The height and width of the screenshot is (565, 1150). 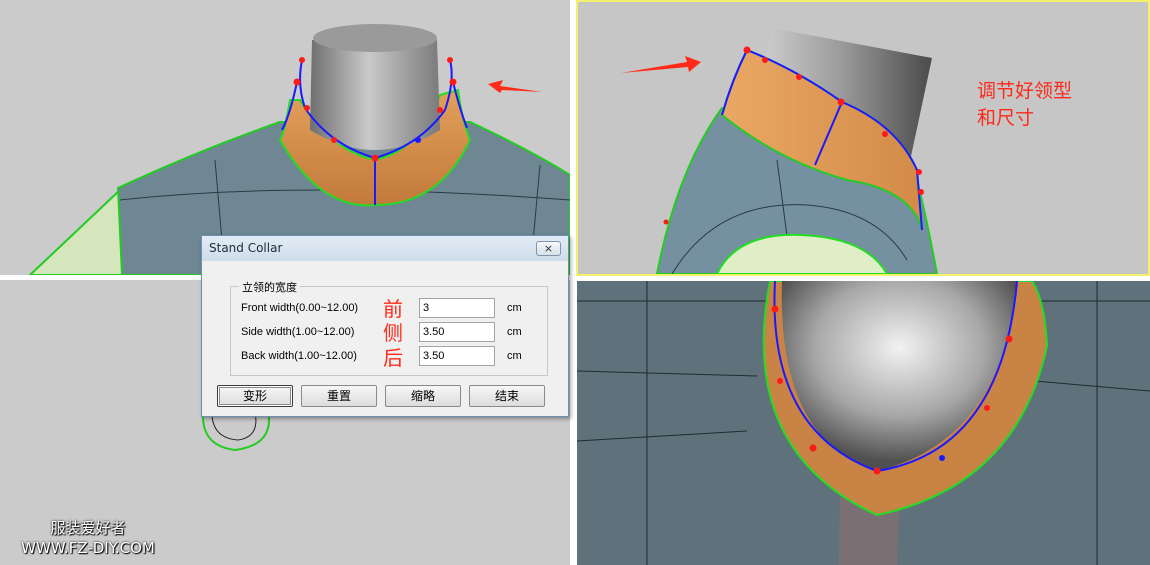 I want to click on close-icon: ⨯, so click(x=548, y=248).